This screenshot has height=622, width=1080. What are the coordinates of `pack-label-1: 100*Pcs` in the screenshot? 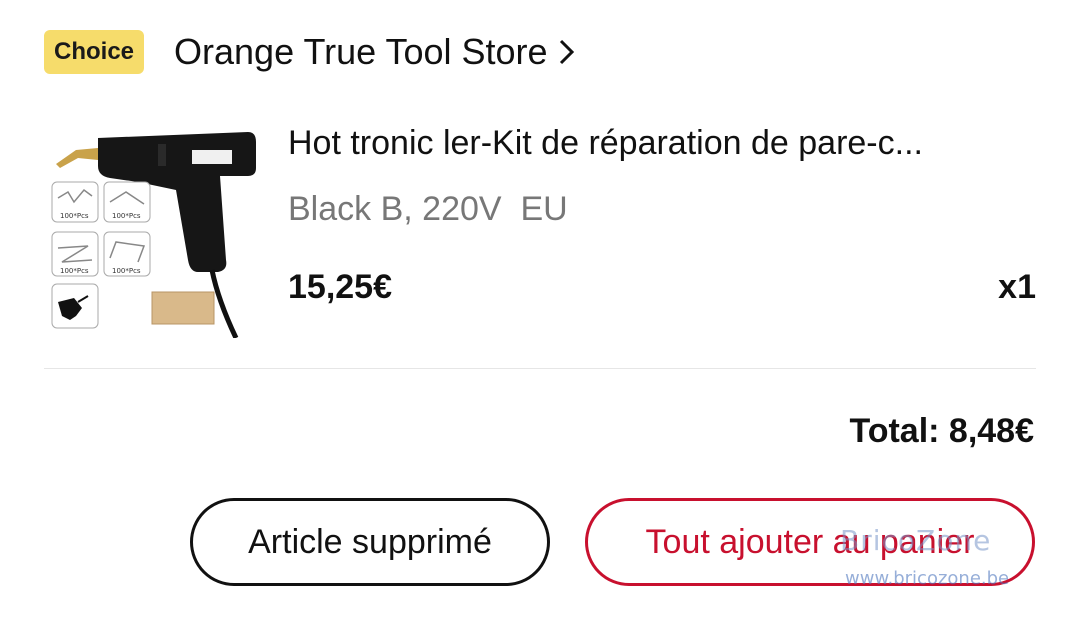 It's located at (74, 216).